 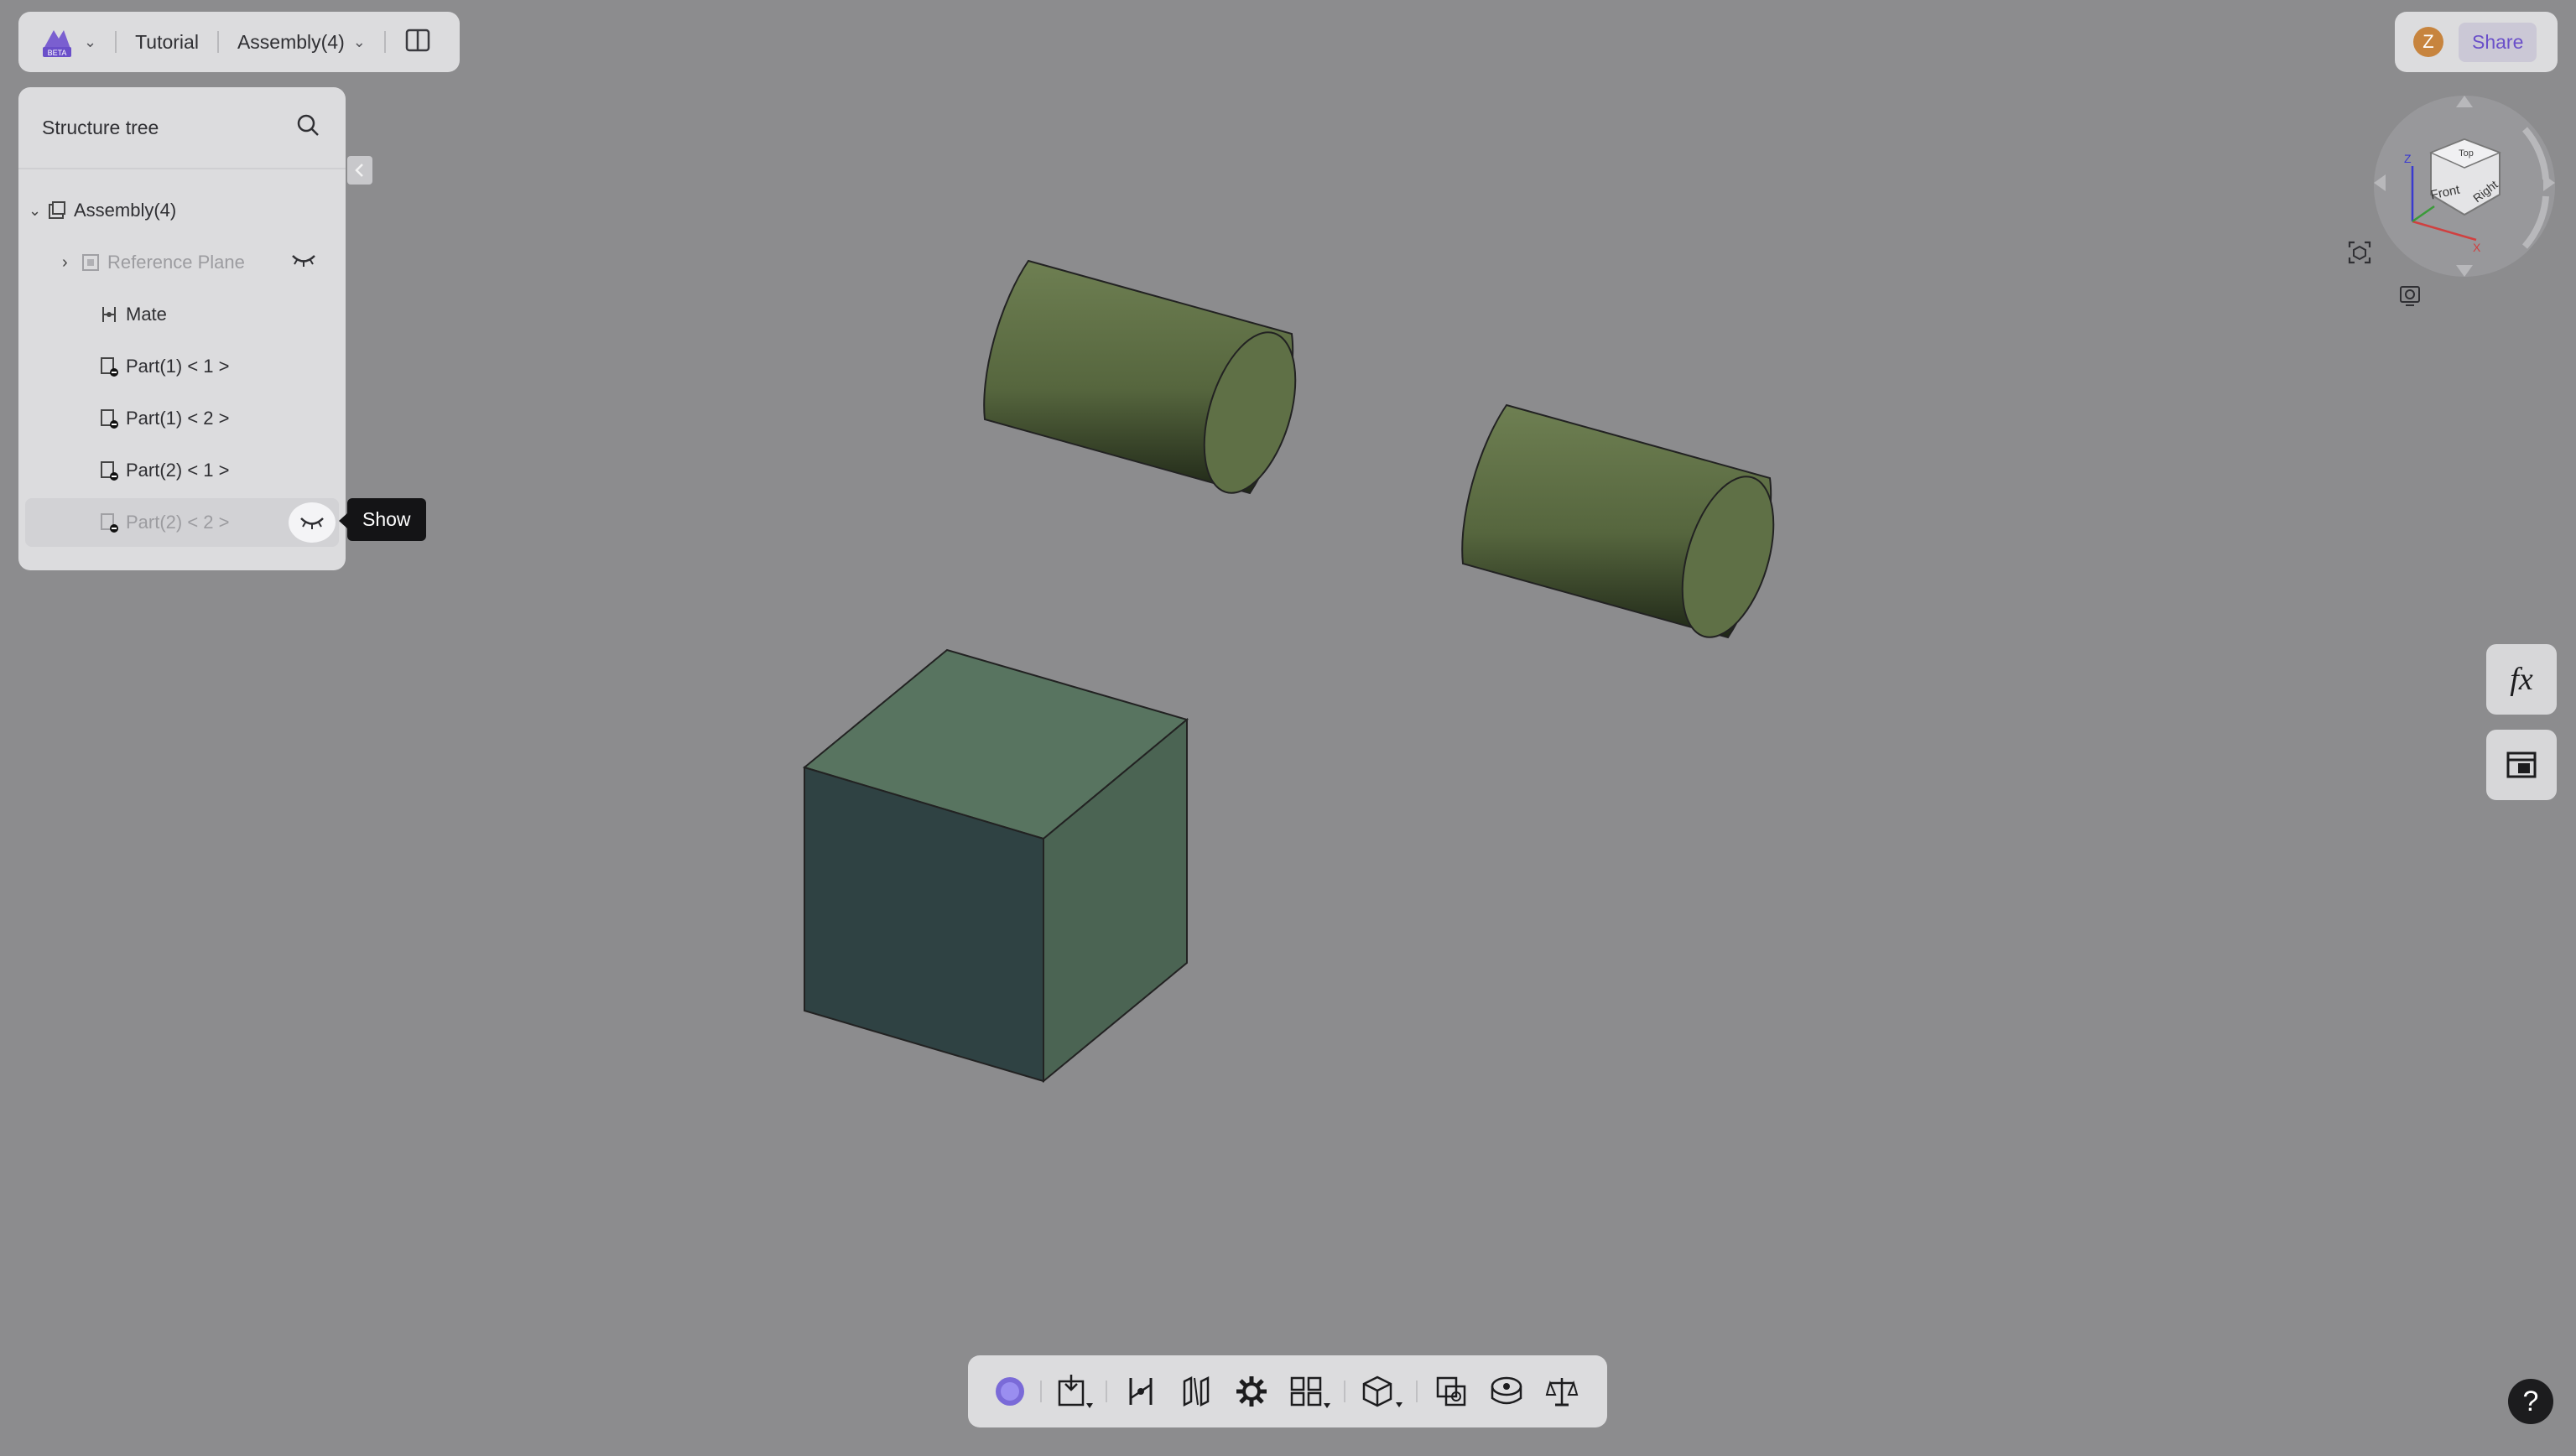 What do you see at coordinates (1141, 1391) in the screenshot?
I see `mate-tool-icon` at bounding box center [1141, 1391].